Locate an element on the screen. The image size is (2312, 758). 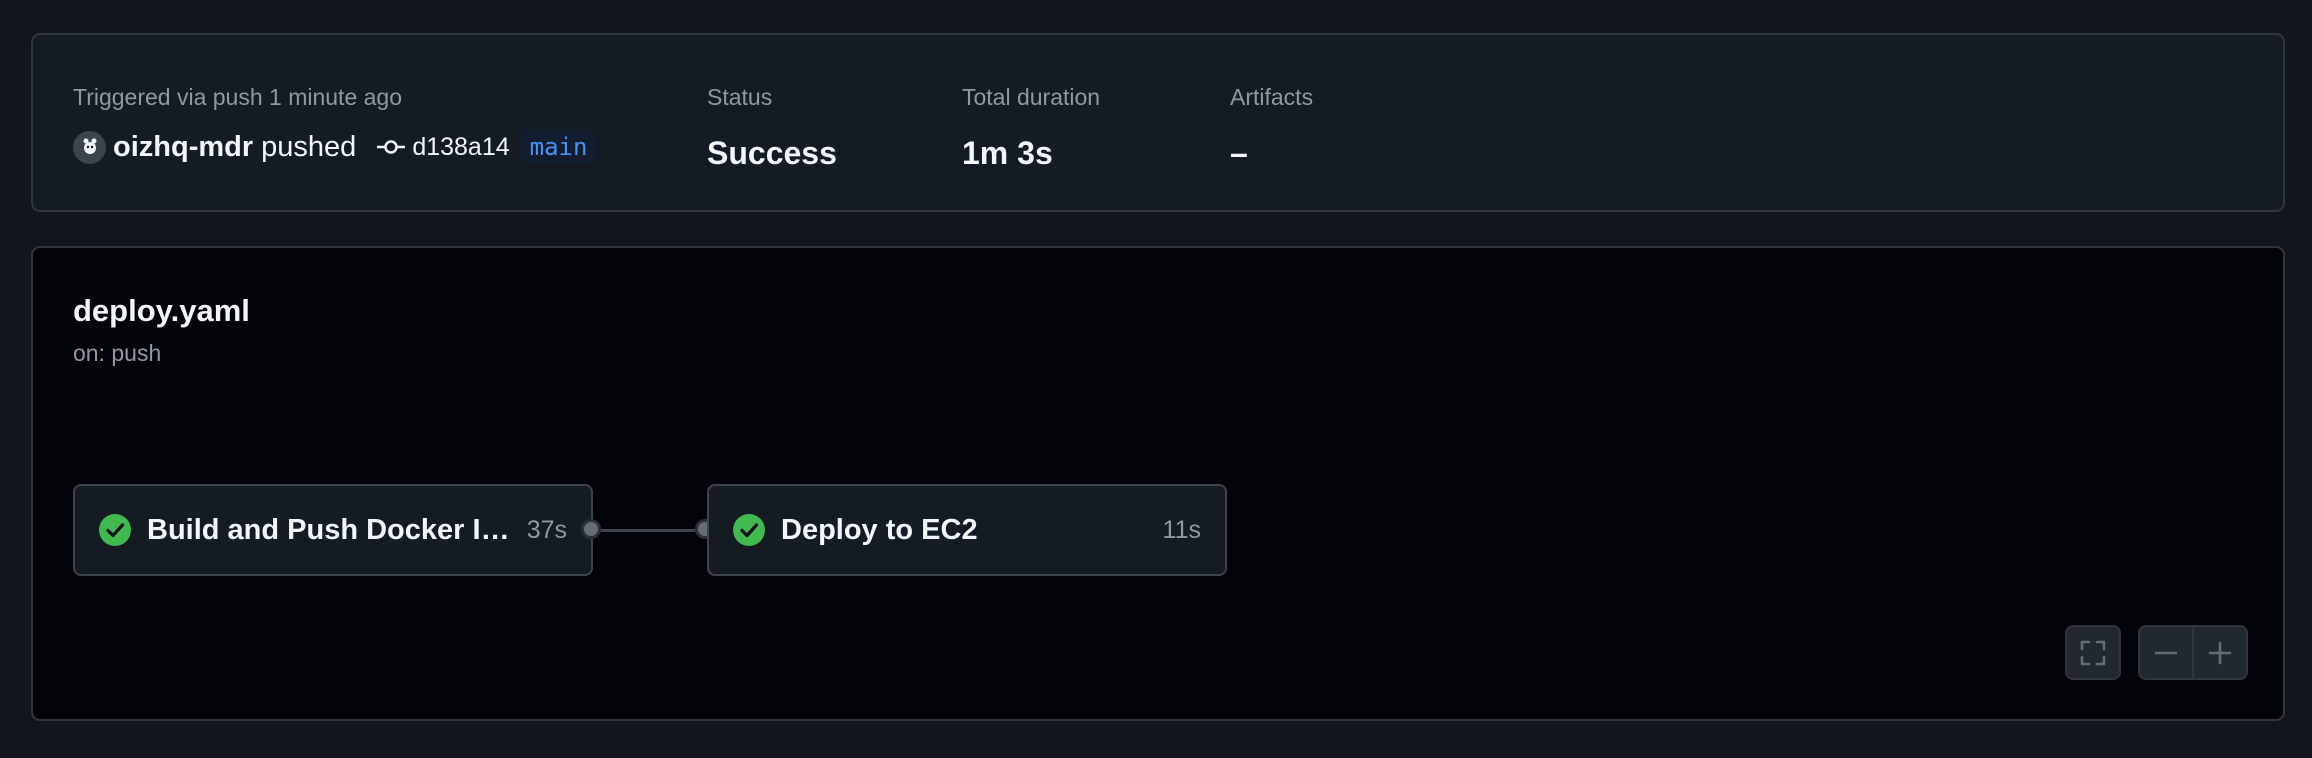
job-card-deploy: Deploy to EC2 11s is located at coordinates (967, 530).